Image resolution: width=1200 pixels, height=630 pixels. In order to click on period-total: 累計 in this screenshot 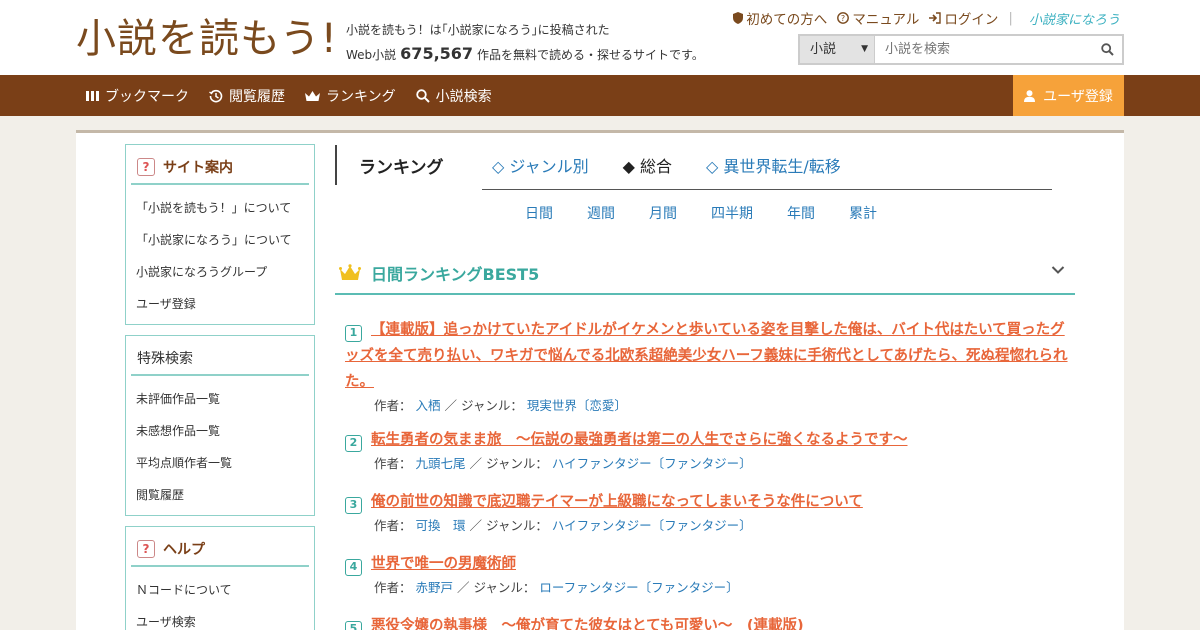, I will do `click(863, 213)`.